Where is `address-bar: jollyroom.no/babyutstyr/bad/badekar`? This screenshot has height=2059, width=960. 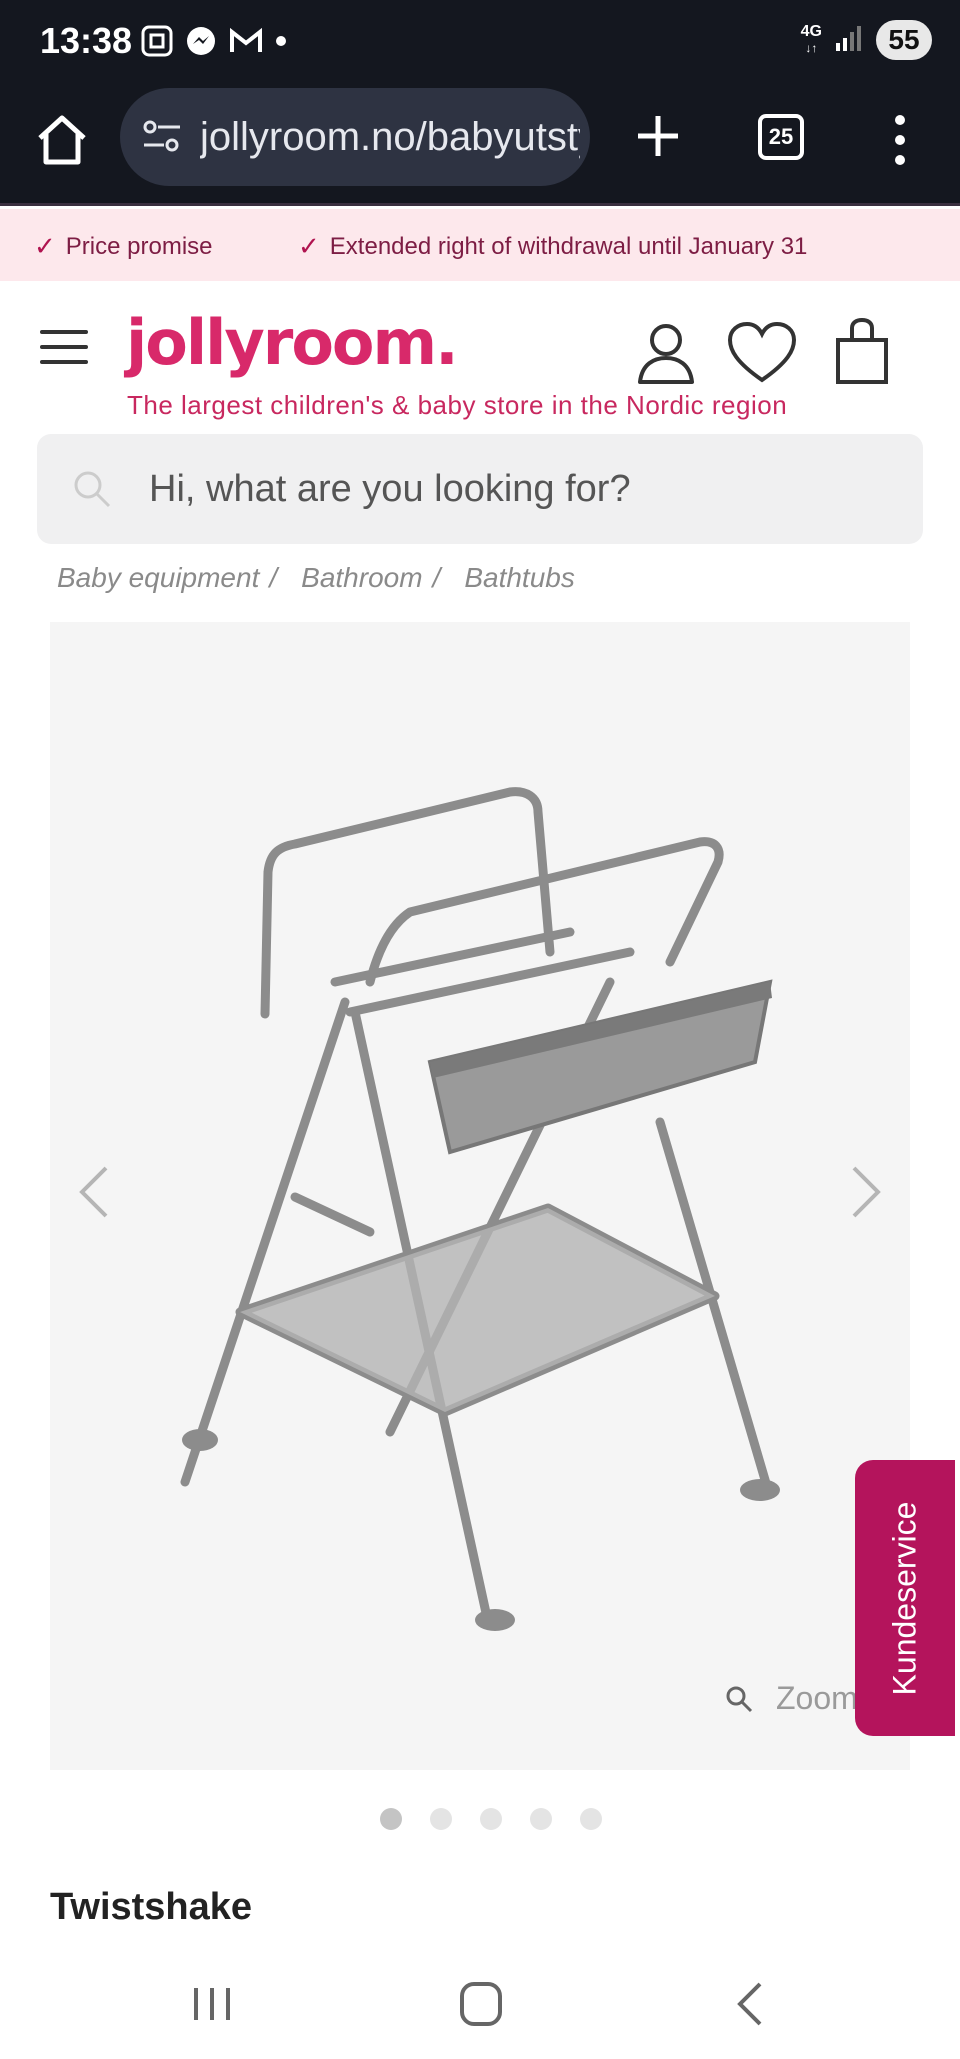
address-bar: jollyroom.no/babyutstyr/bad/badekar is located at coordinates (355, 137).